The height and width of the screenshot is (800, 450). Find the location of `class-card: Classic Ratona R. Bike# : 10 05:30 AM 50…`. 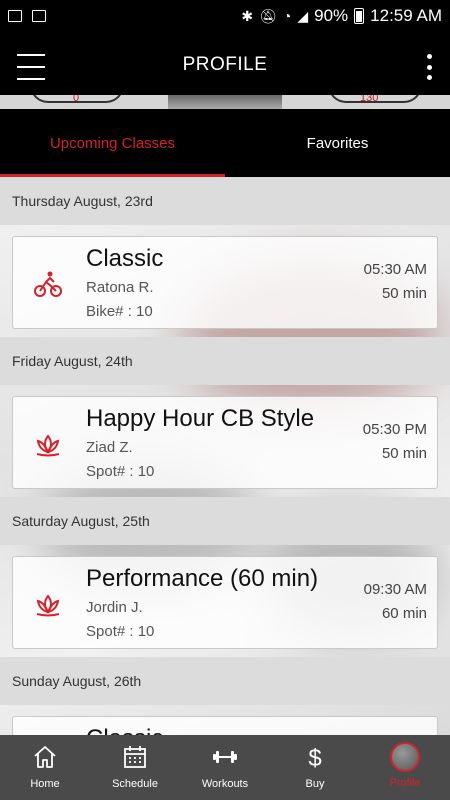

class-card: Classic Ratona R. Bike# : 10 05:30 AM 50… is located at coordinates (225, 282).